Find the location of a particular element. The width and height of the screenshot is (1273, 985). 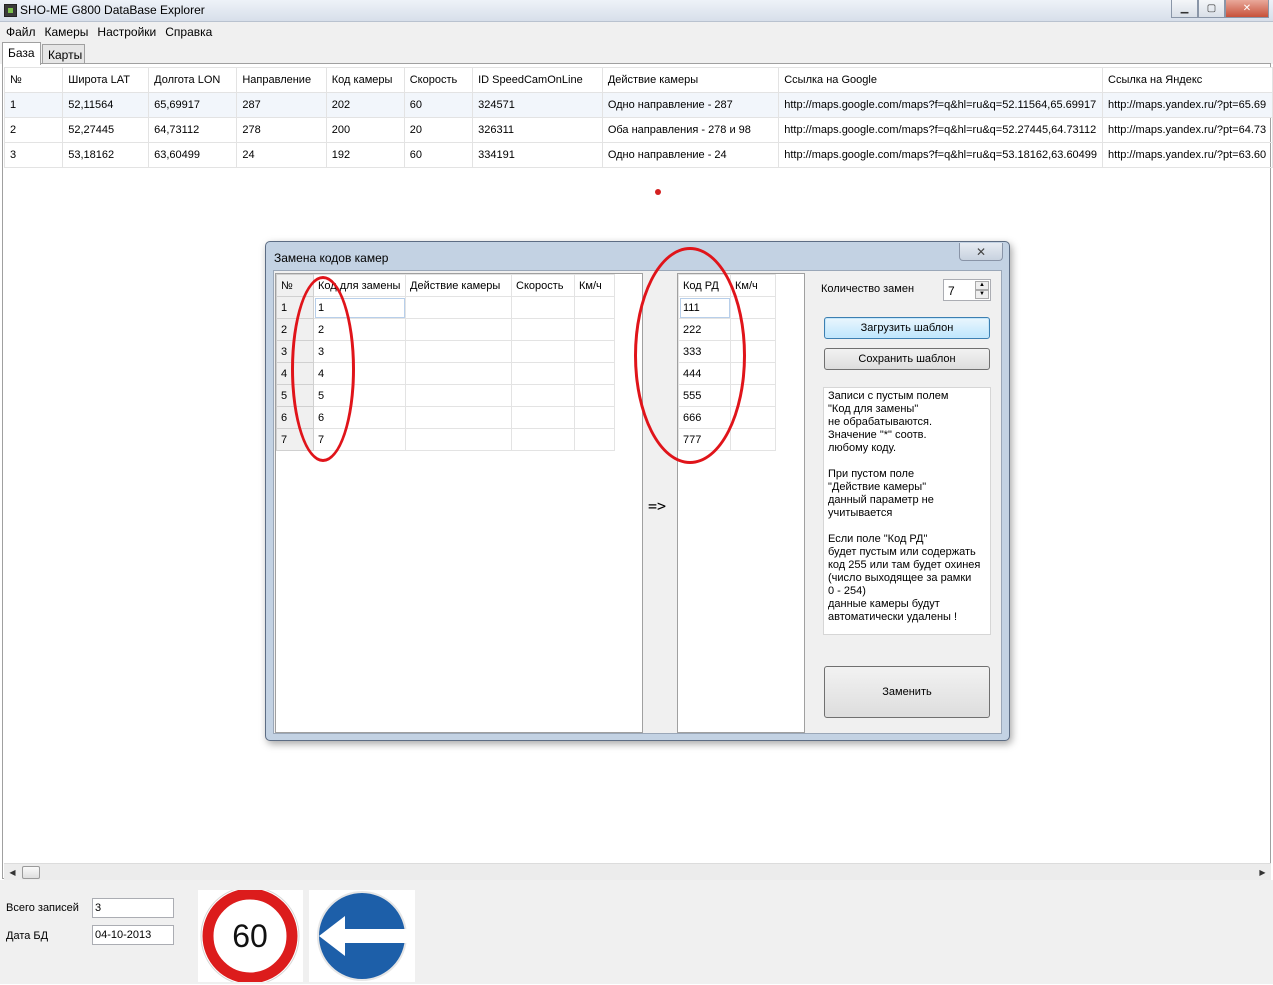

menu-file: Файл is located at coordinates (21, 32).